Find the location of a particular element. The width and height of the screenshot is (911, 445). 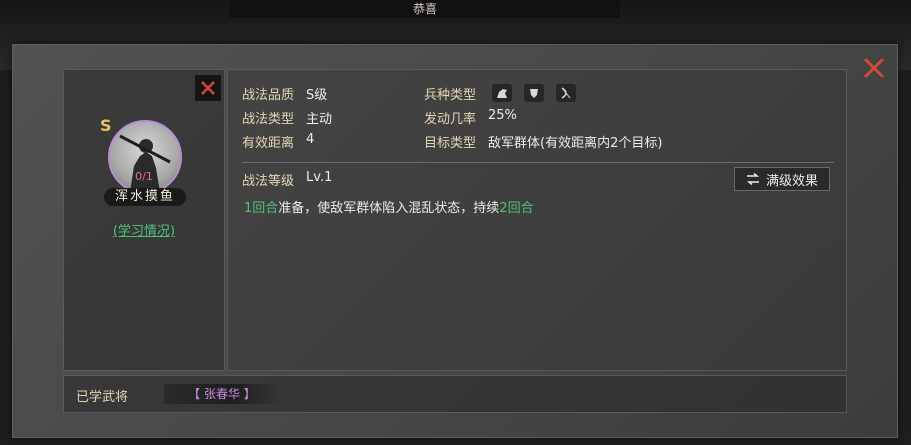

learned-generals-bar: 已学武将 【 张春华 】 is located at coordinates (455, 394).